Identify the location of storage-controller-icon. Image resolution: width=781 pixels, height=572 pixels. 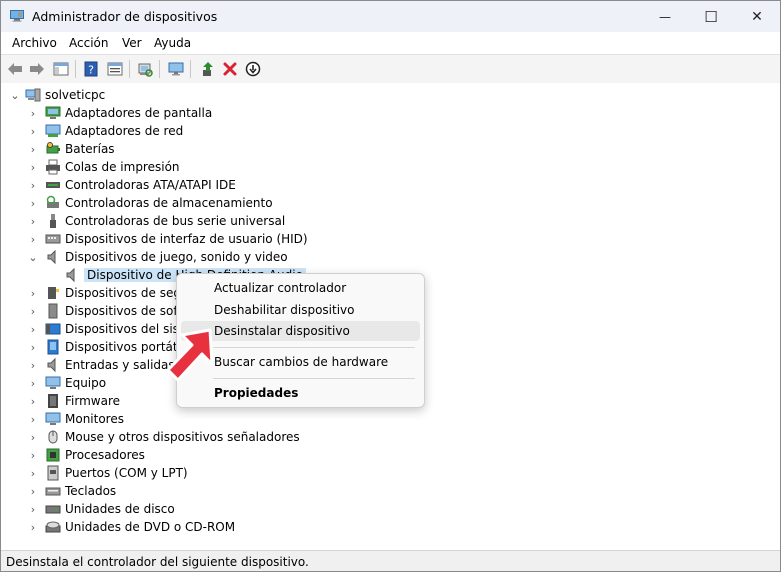
(52, 201).